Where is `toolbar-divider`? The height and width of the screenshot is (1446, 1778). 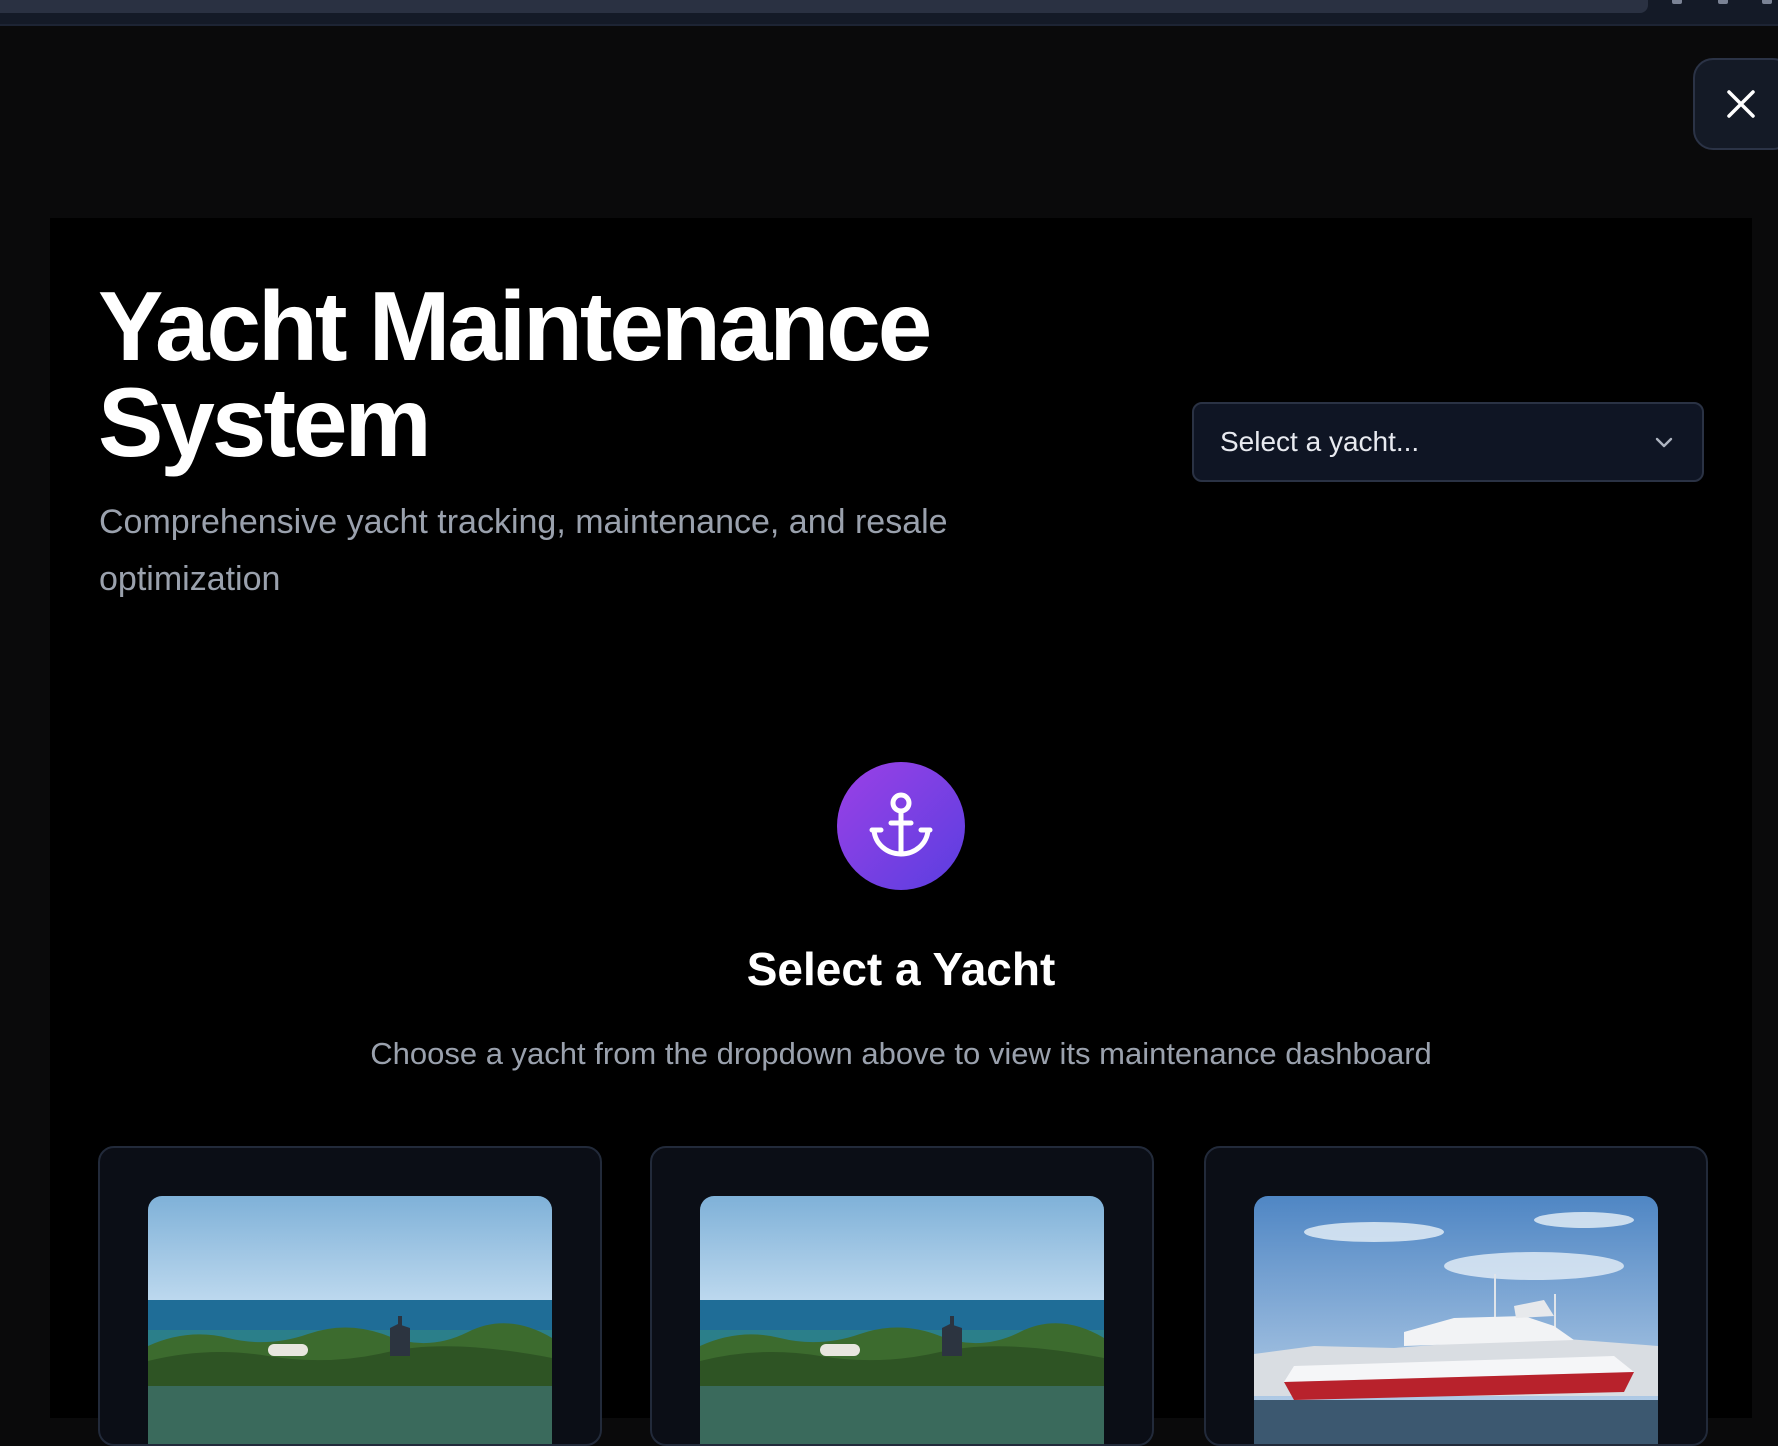
toolbar-divider is located at coordinates (889, 25).